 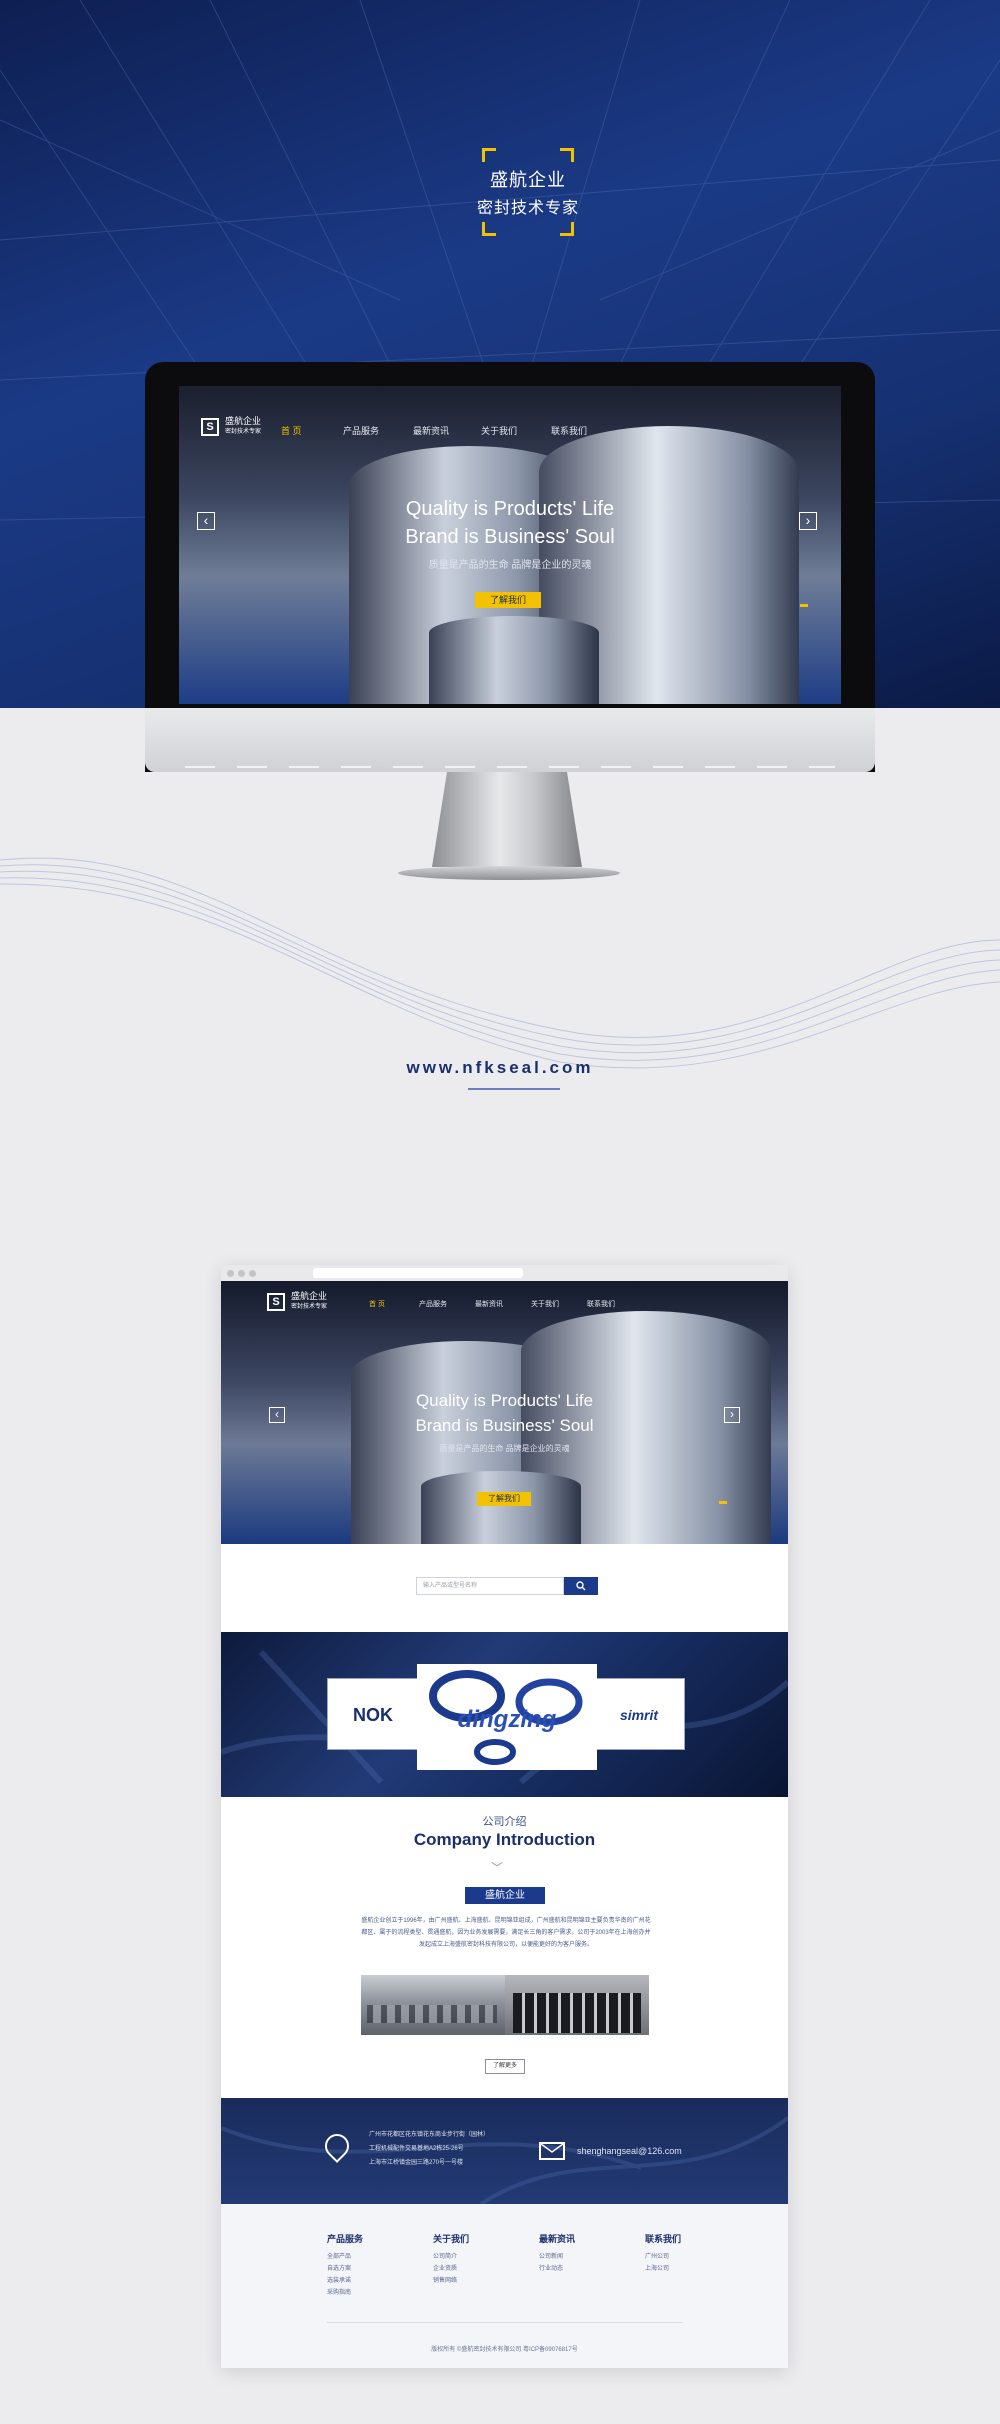 What do you see at coordinates (528, 180) in the screenshot?
I see `brand-title: 盛航企业` at bounding box center [528, 180].